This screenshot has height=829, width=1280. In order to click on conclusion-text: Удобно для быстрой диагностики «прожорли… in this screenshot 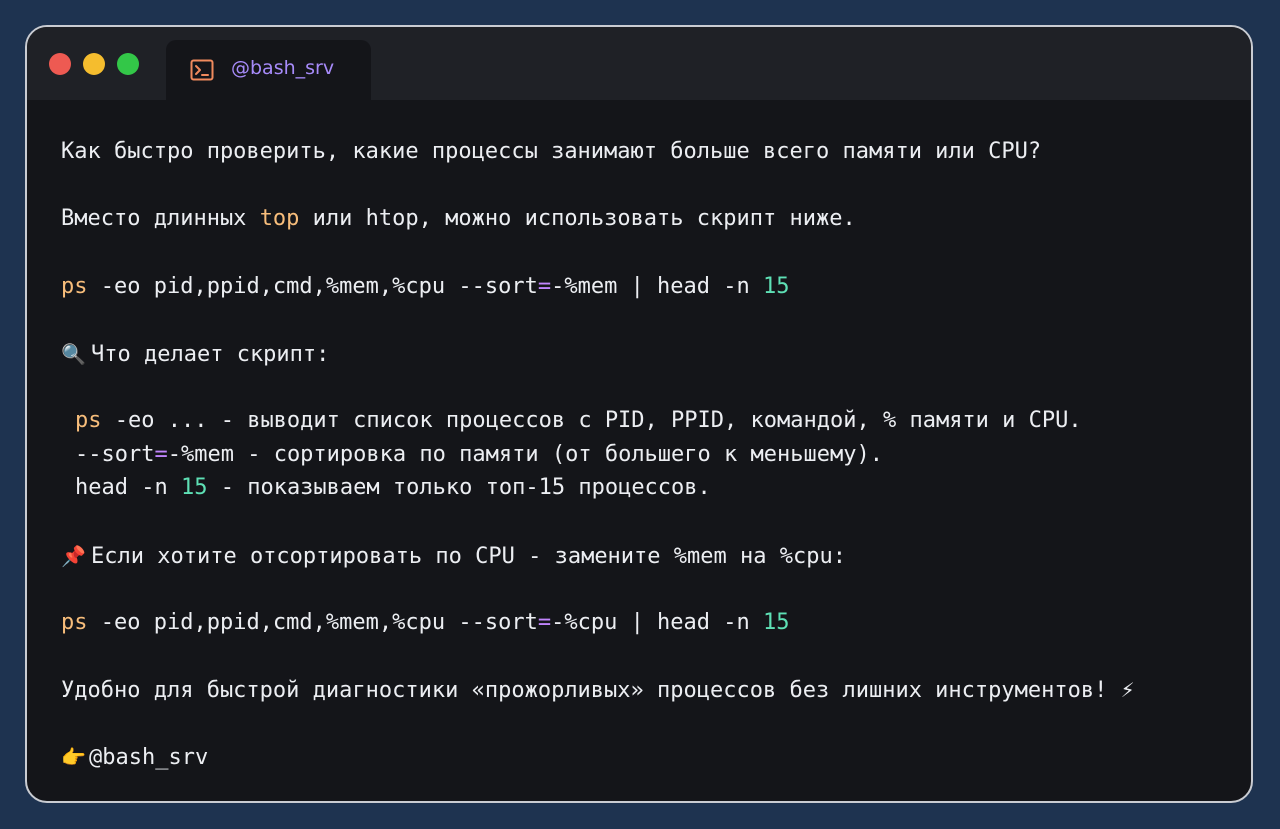, I will do `click(598, 690)`.